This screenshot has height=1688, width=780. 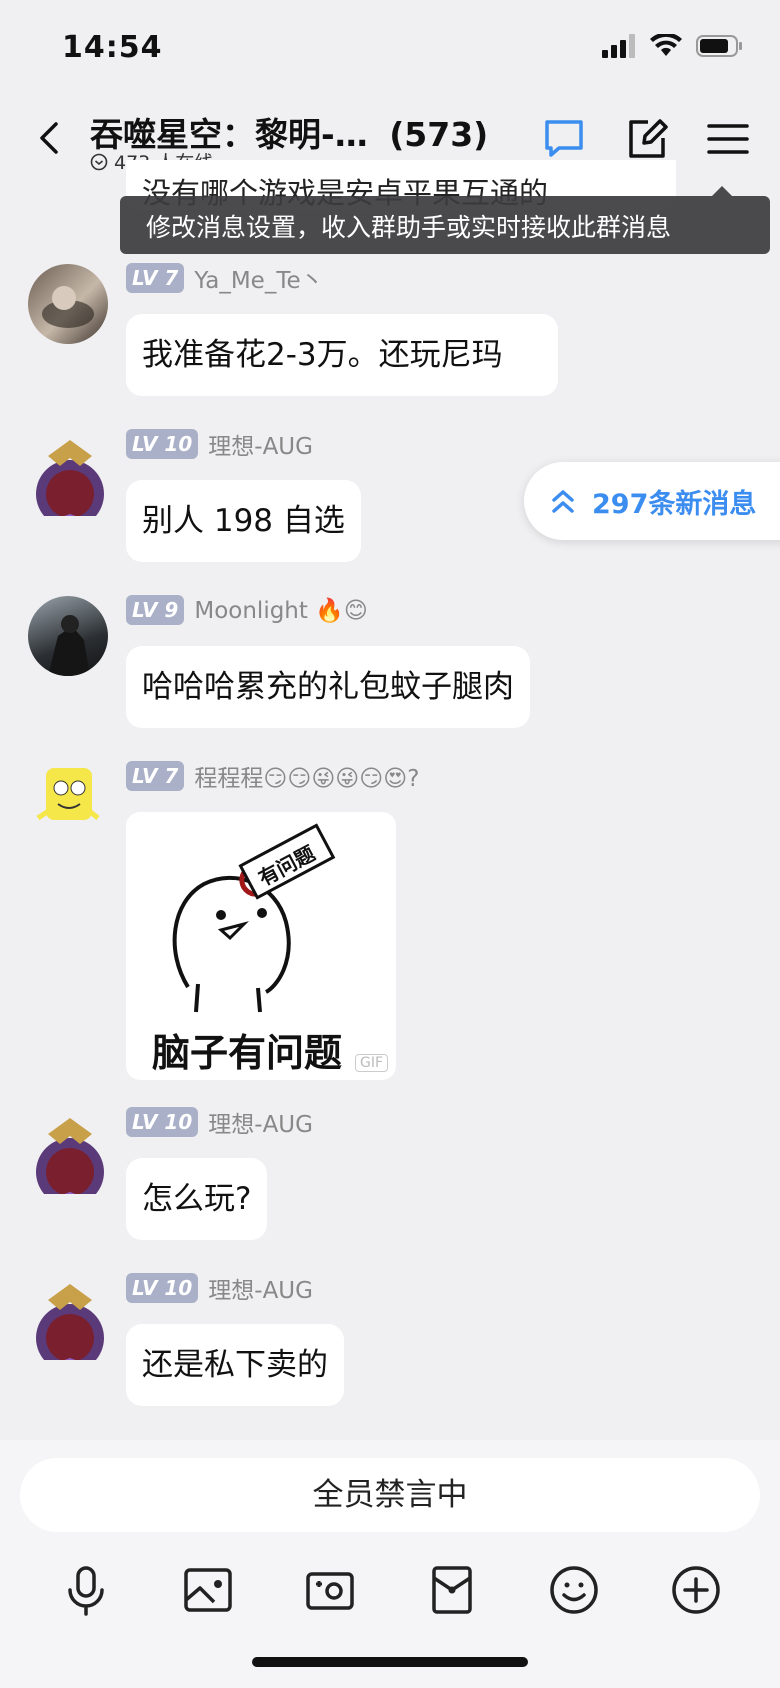 What do you see at coordinates (618, 46) in the screenshot?
I see `signal-icon` at bounding box center [618, 46].